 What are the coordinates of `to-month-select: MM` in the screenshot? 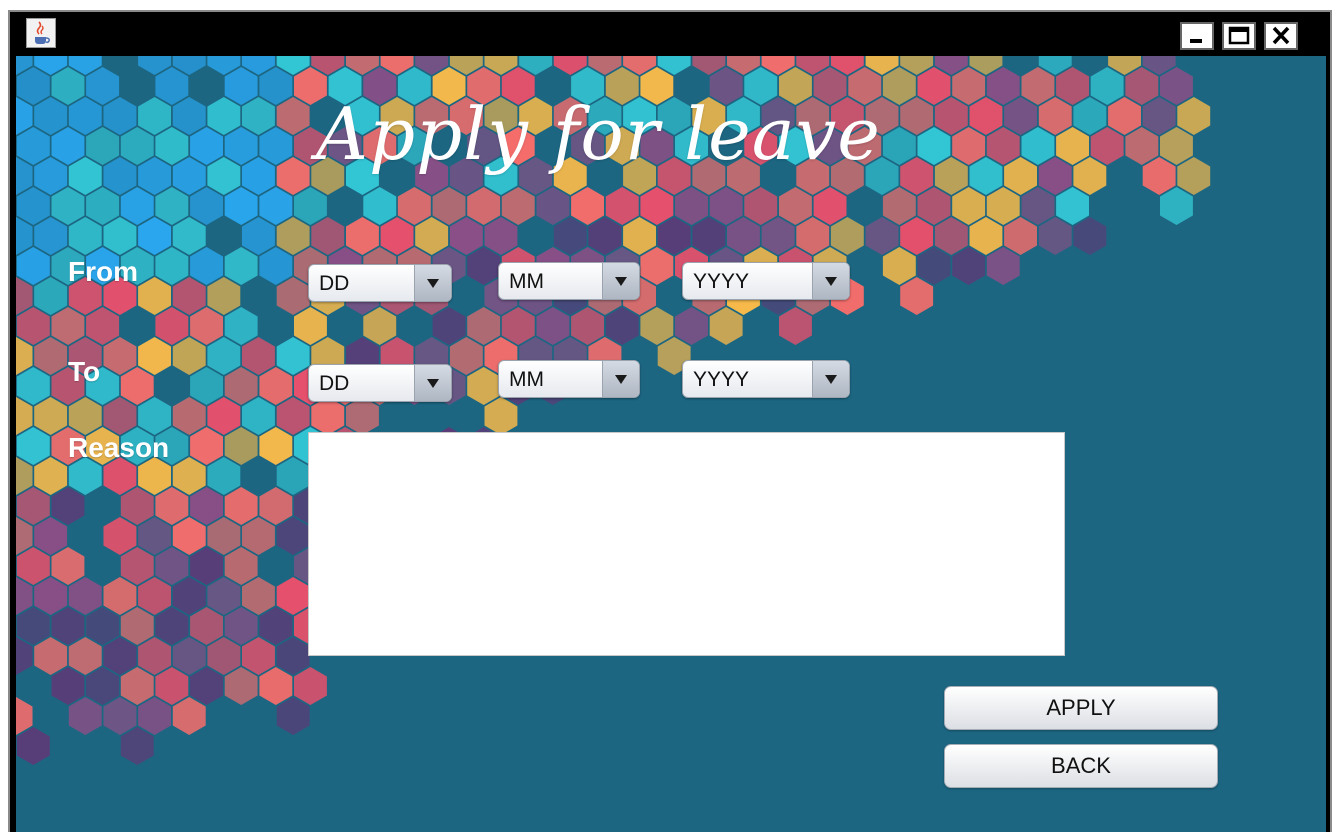 It's located at (569, 379).